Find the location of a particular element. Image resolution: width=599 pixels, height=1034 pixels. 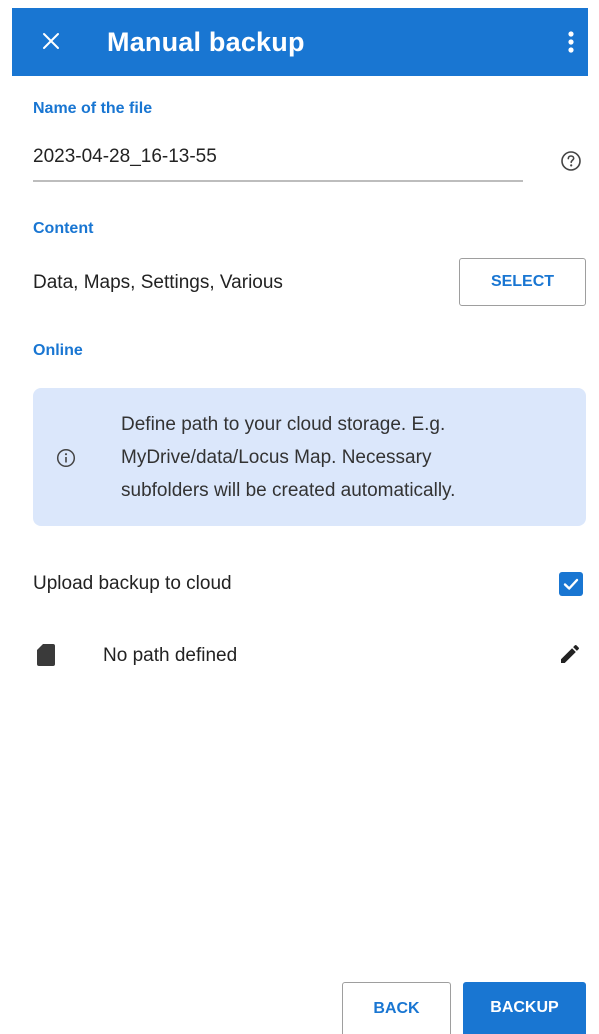

info-line: Define path to your cloud storage. E.g. is located at coordinates (283, 424).